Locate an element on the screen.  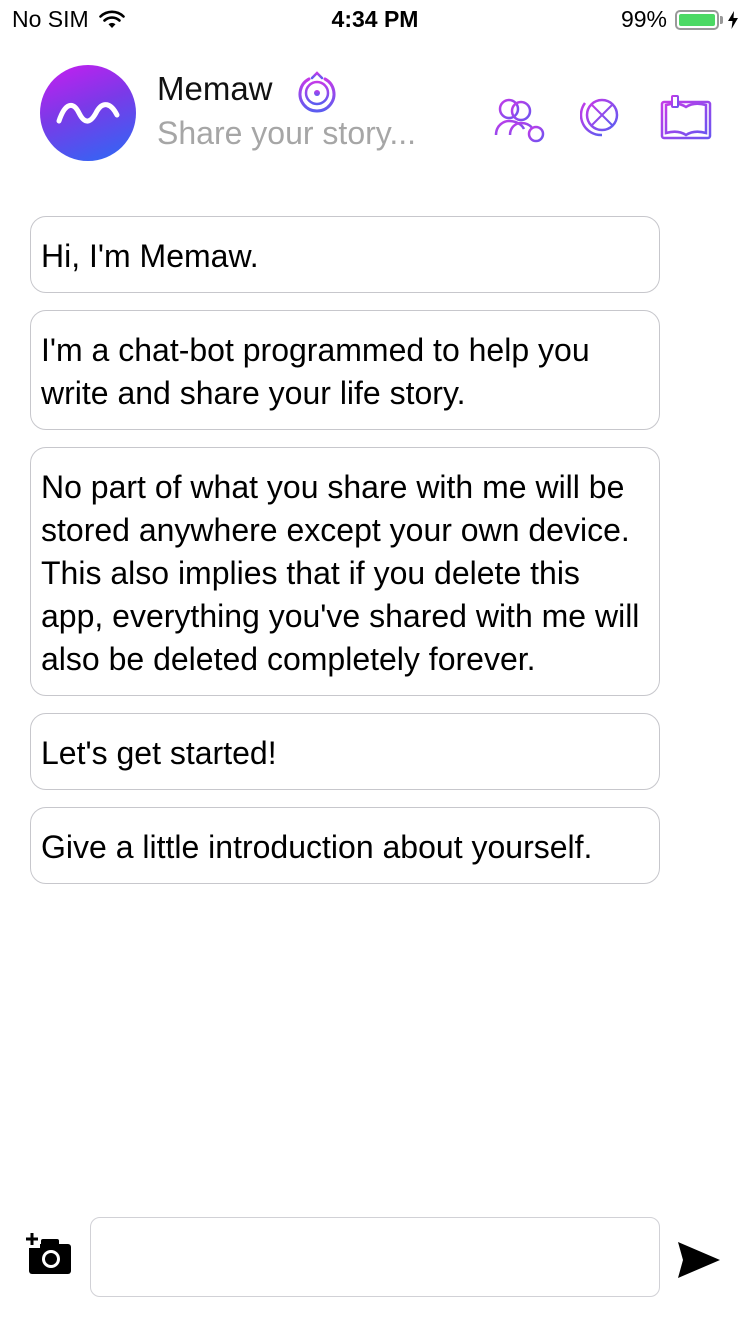
status-bar: No SIM 4:34 PM 99% is located at coordinates (375, 20).